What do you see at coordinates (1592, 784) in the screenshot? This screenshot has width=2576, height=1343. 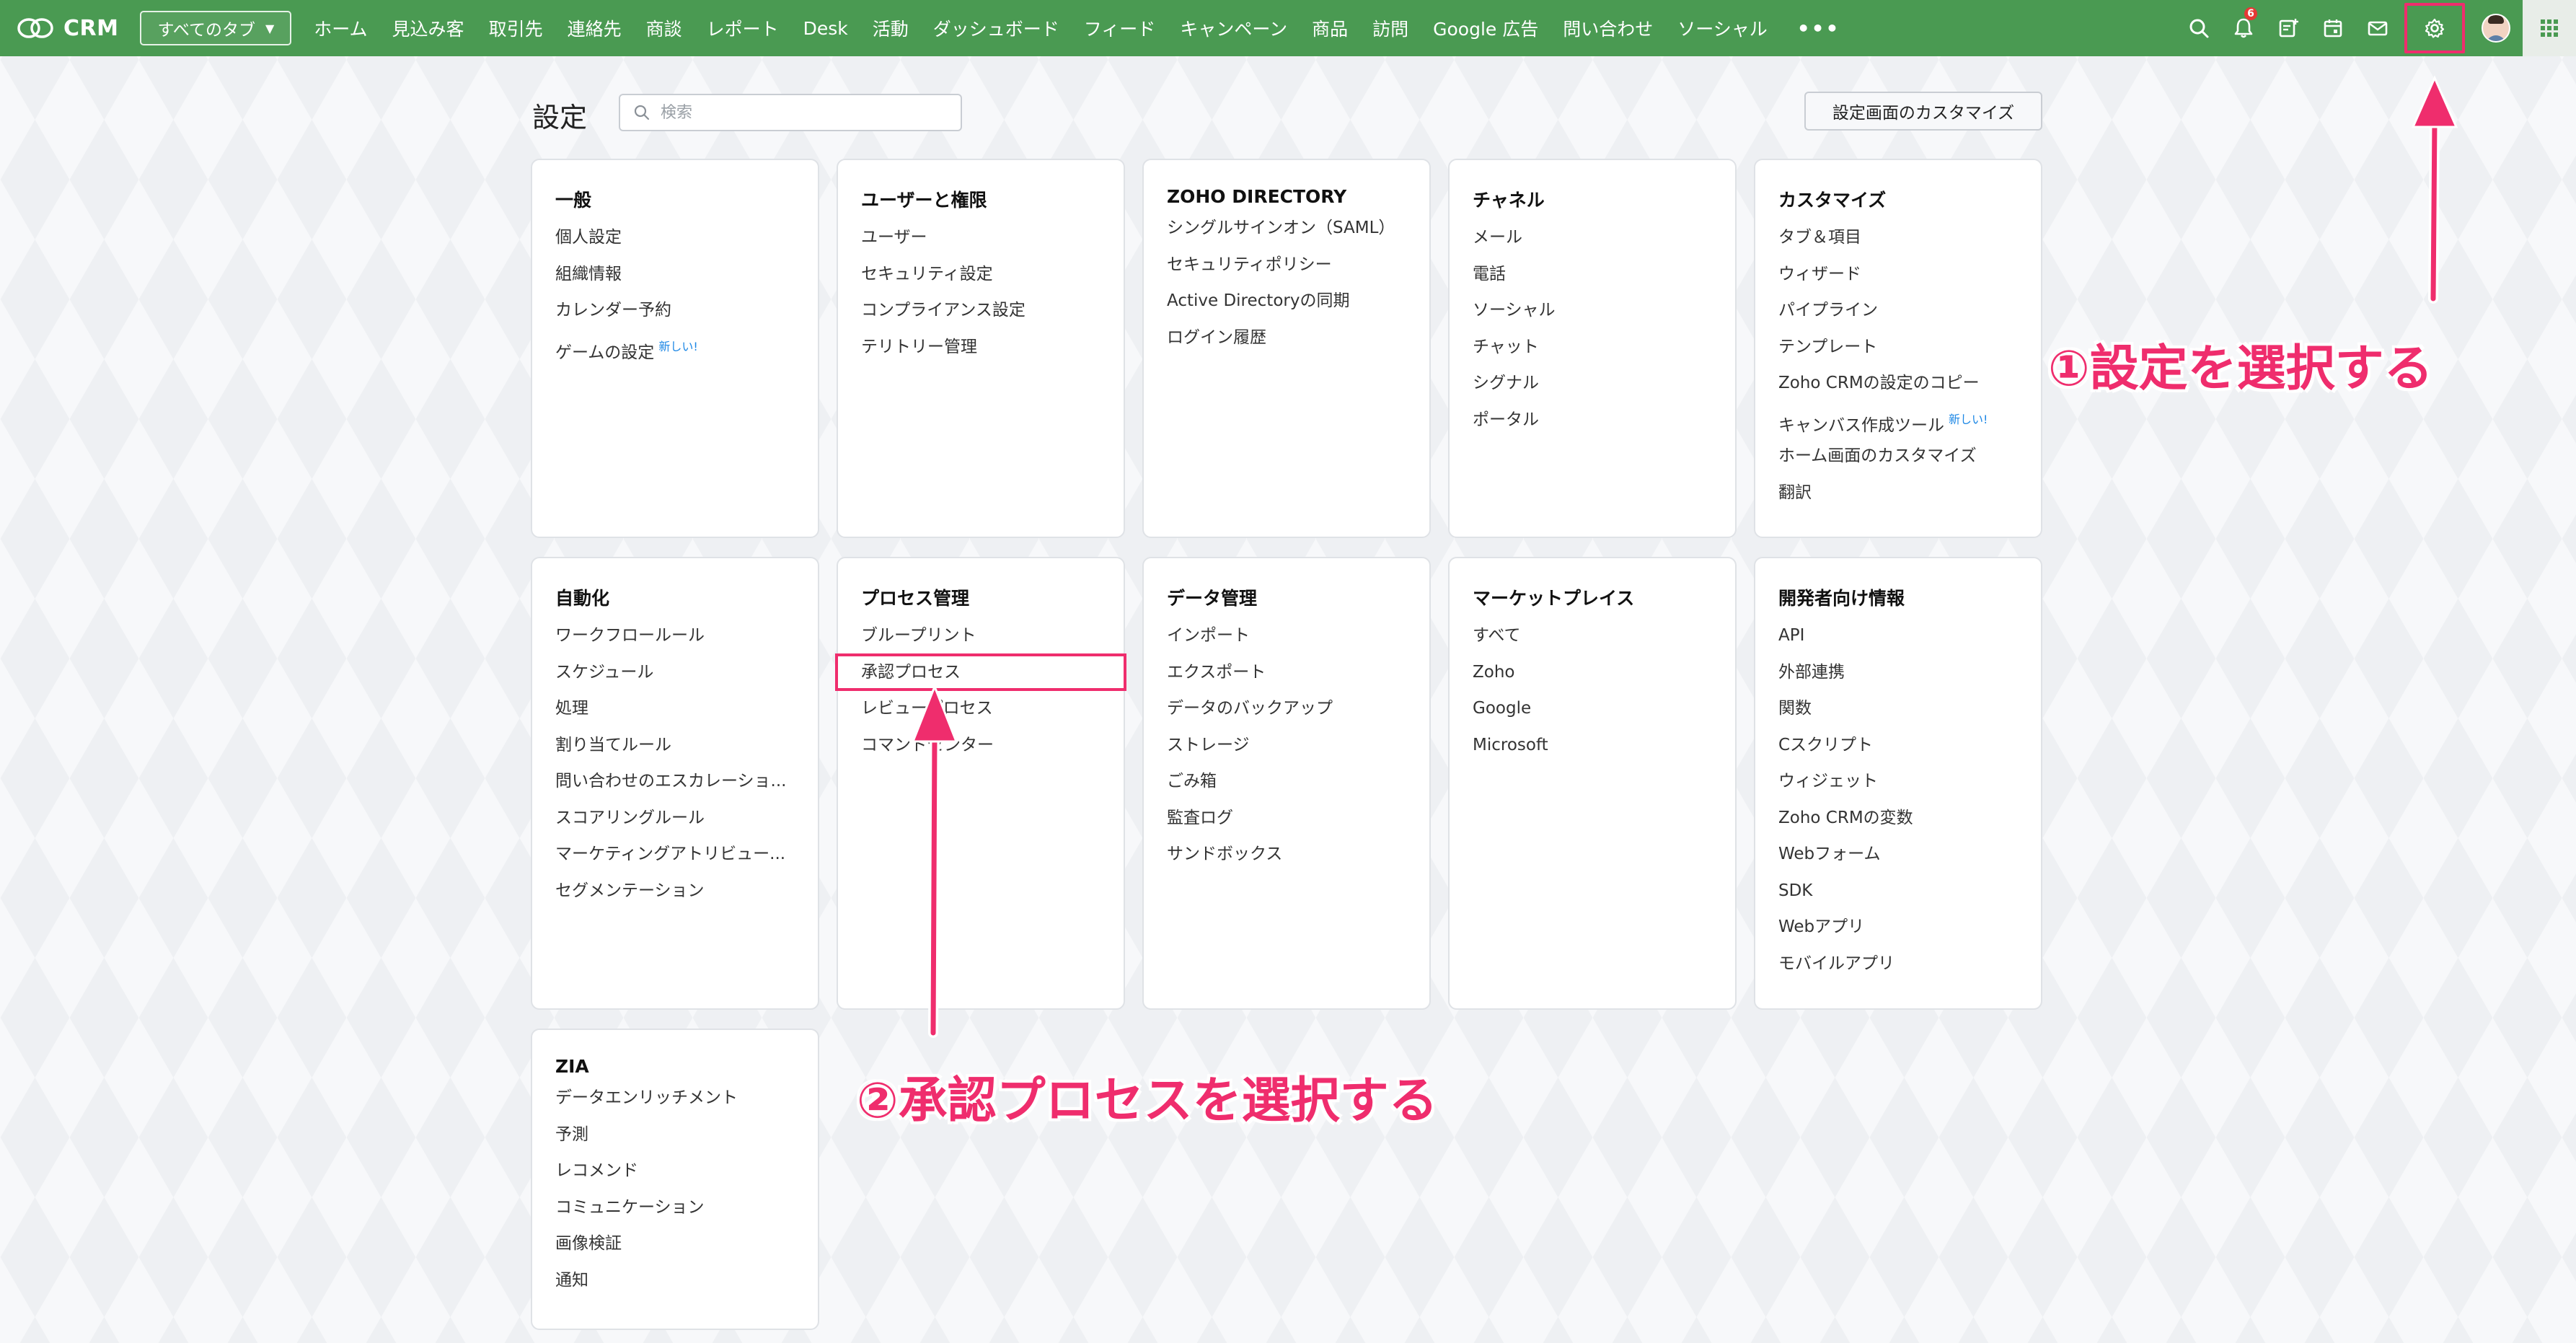 I see `settings-card-marketplace: マーケットプレイス すべて Zoho Google Microsoft` at bounding box center [1592, 784].